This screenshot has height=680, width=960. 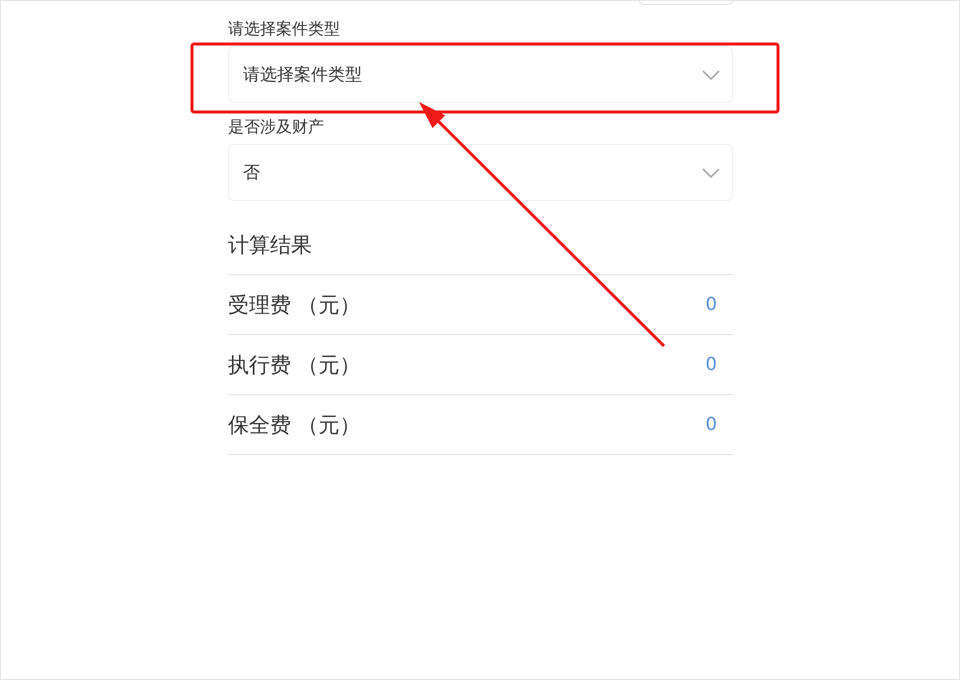 What do you see at coordinates (294, 365) in the screenshot?
I see `fee-label: 执行费 （元）` at bounding box center [294, 365].